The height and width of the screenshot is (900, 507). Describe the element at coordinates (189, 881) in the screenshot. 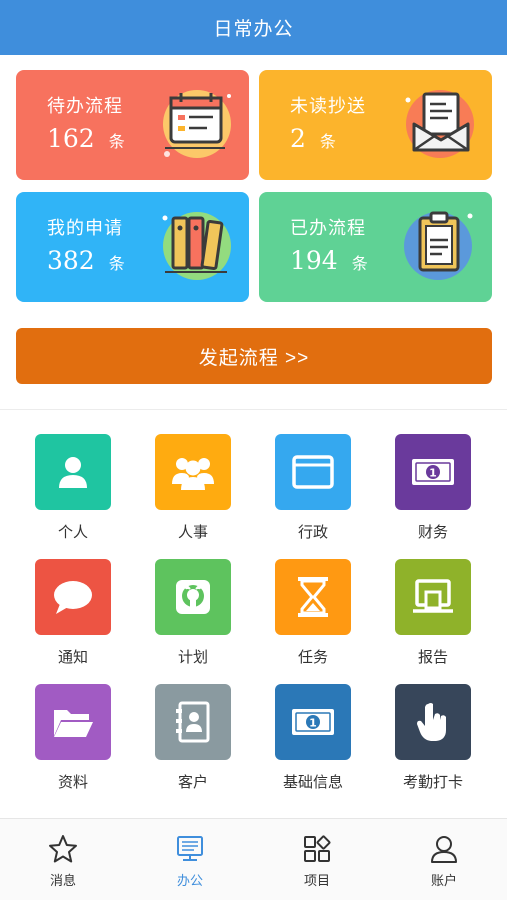

I see `tab-label: 办公` at that location.